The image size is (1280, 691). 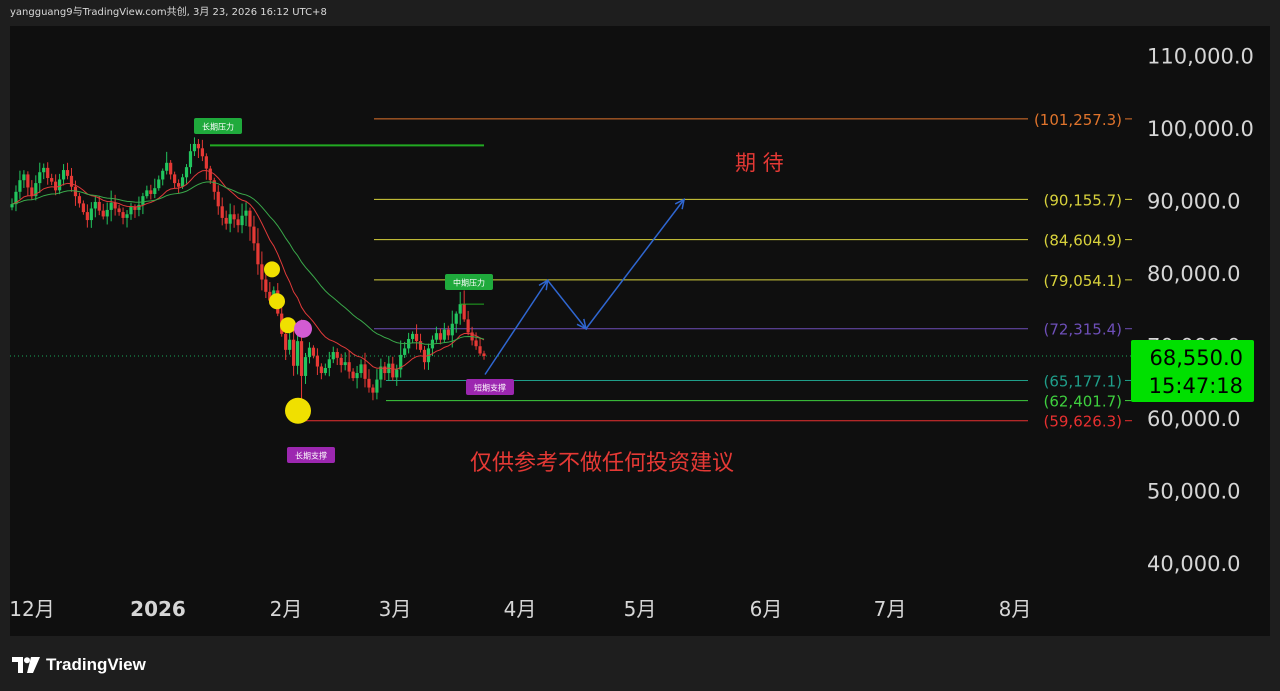 I want to click on level-label: (72,315.4), so click(x=1082, y=330).